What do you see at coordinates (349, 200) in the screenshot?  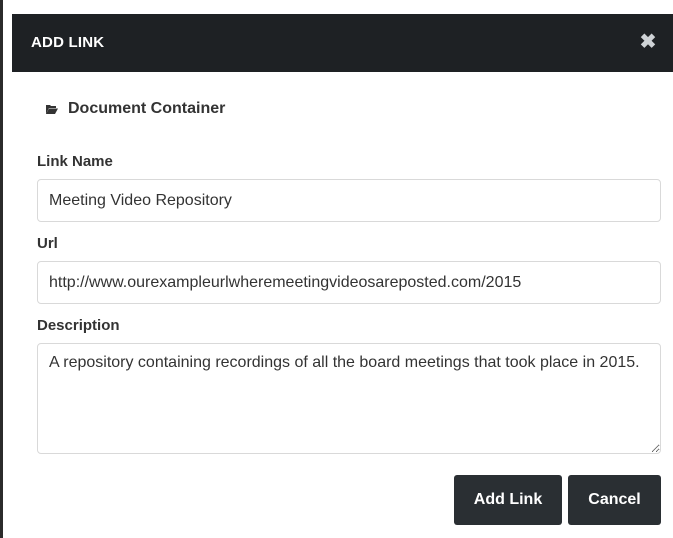 I see `link-name-input` at bounding box center [349, 200].